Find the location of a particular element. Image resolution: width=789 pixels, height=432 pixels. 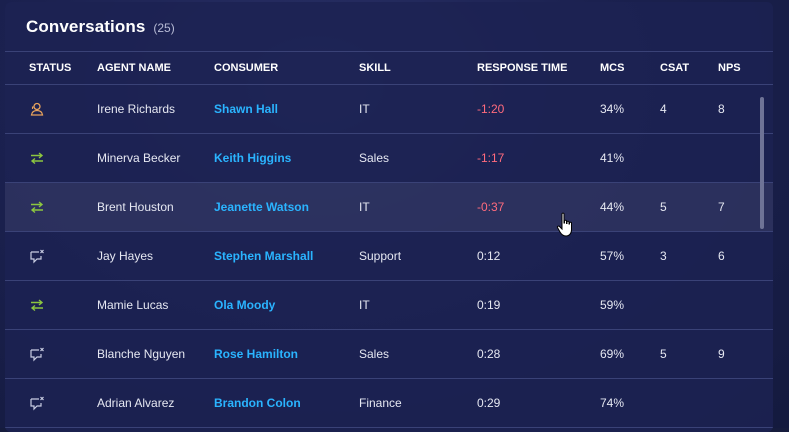

agent-name: Mamie Lucas is located at coordinates (133, 305).